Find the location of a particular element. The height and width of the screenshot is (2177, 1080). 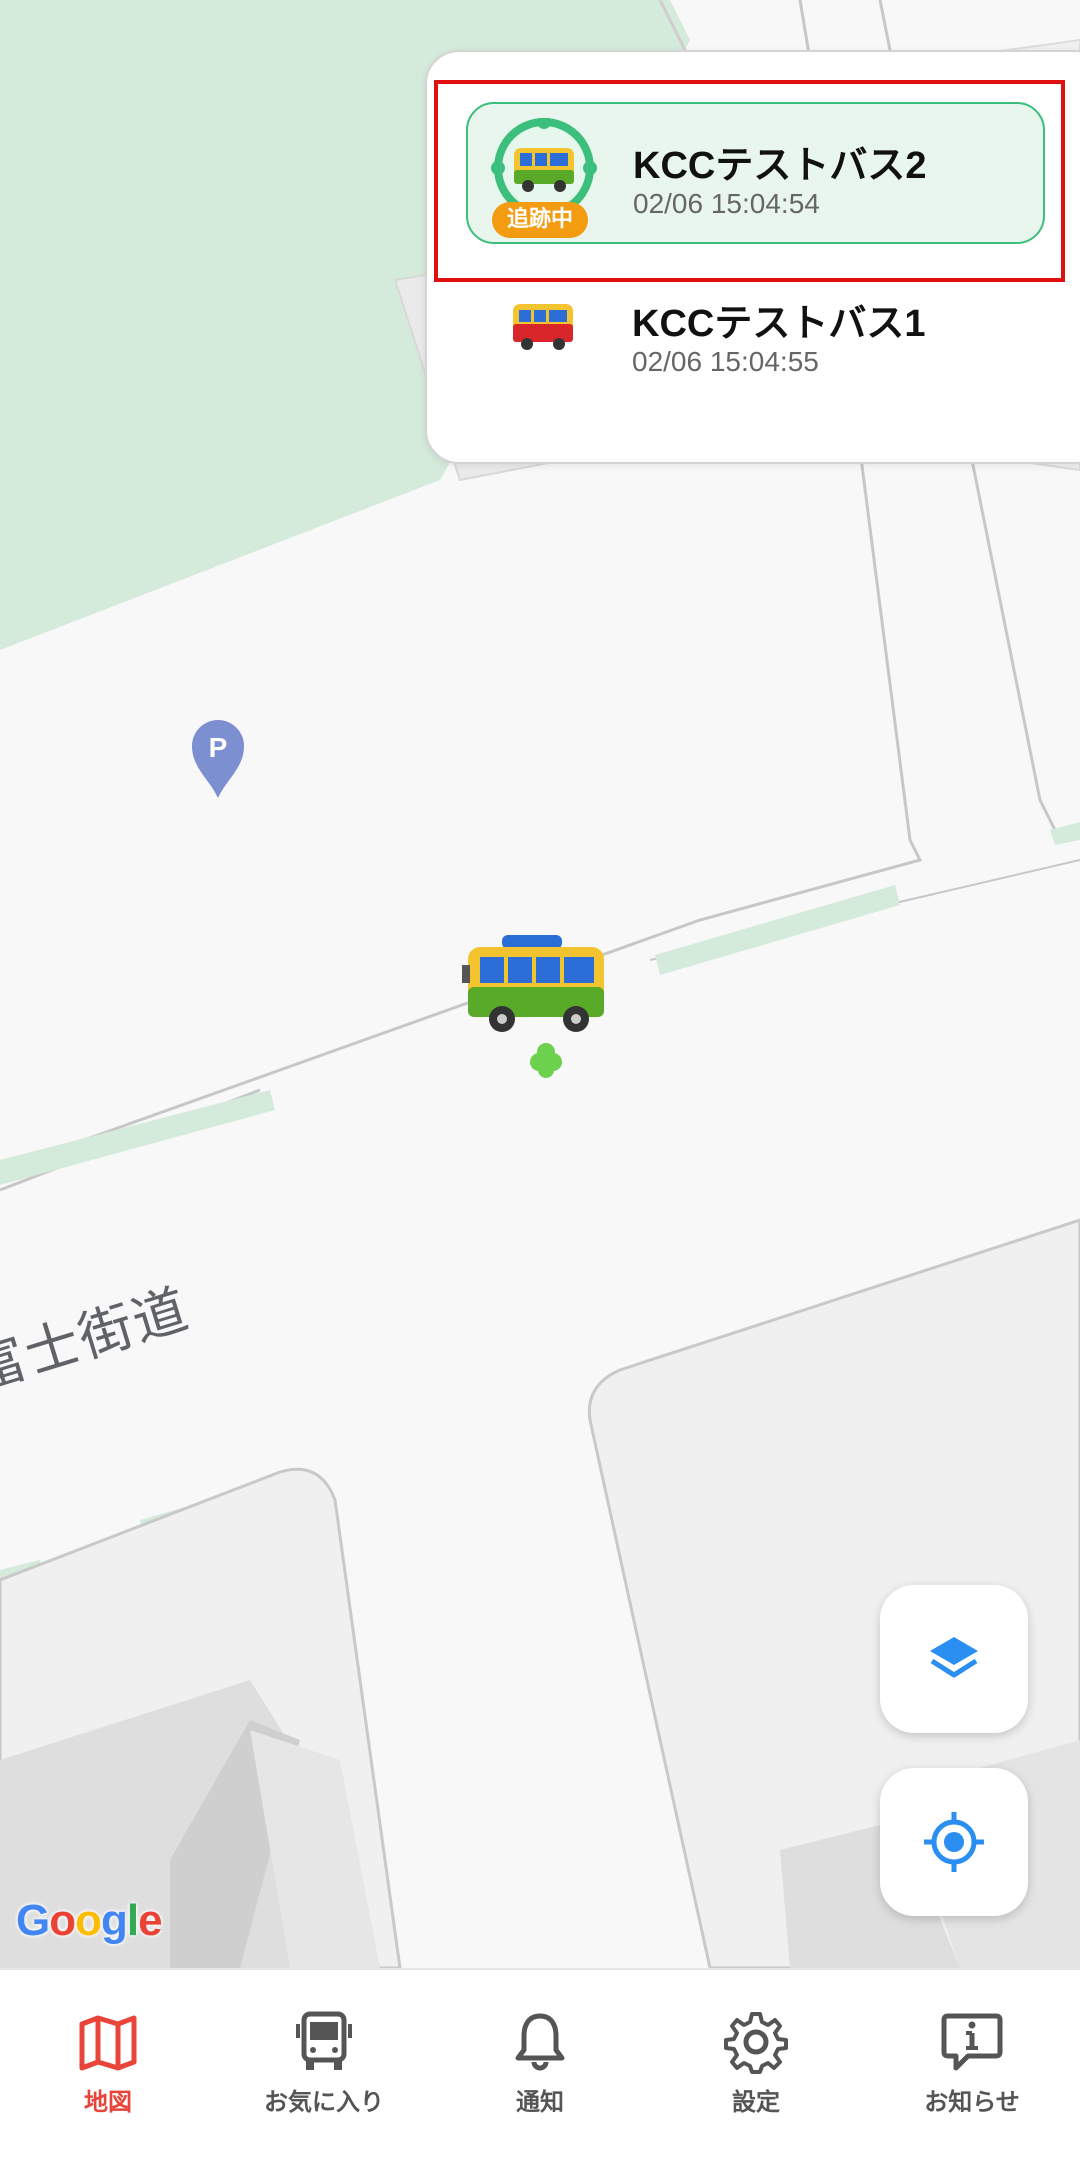

map-layers-button is located at coordinates (954, 1659).